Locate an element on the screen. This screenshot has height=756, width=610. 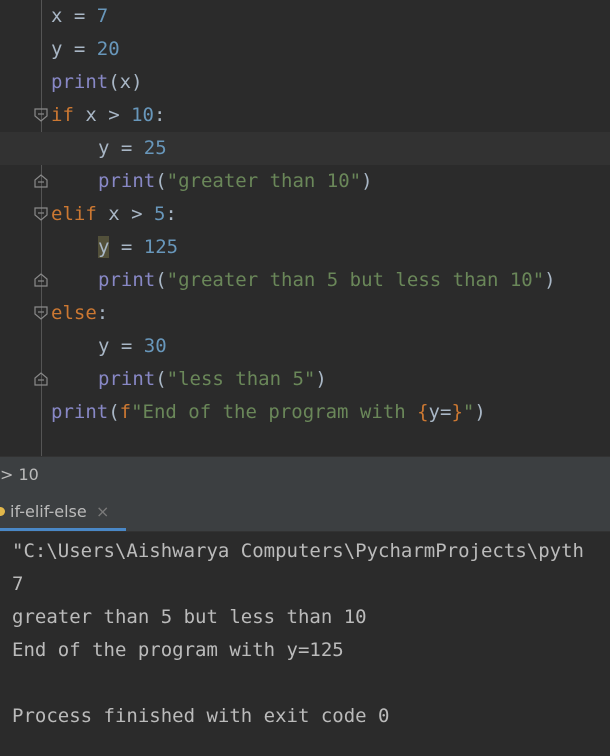
code-line: x = 7 is located at coordinates (305, 16).